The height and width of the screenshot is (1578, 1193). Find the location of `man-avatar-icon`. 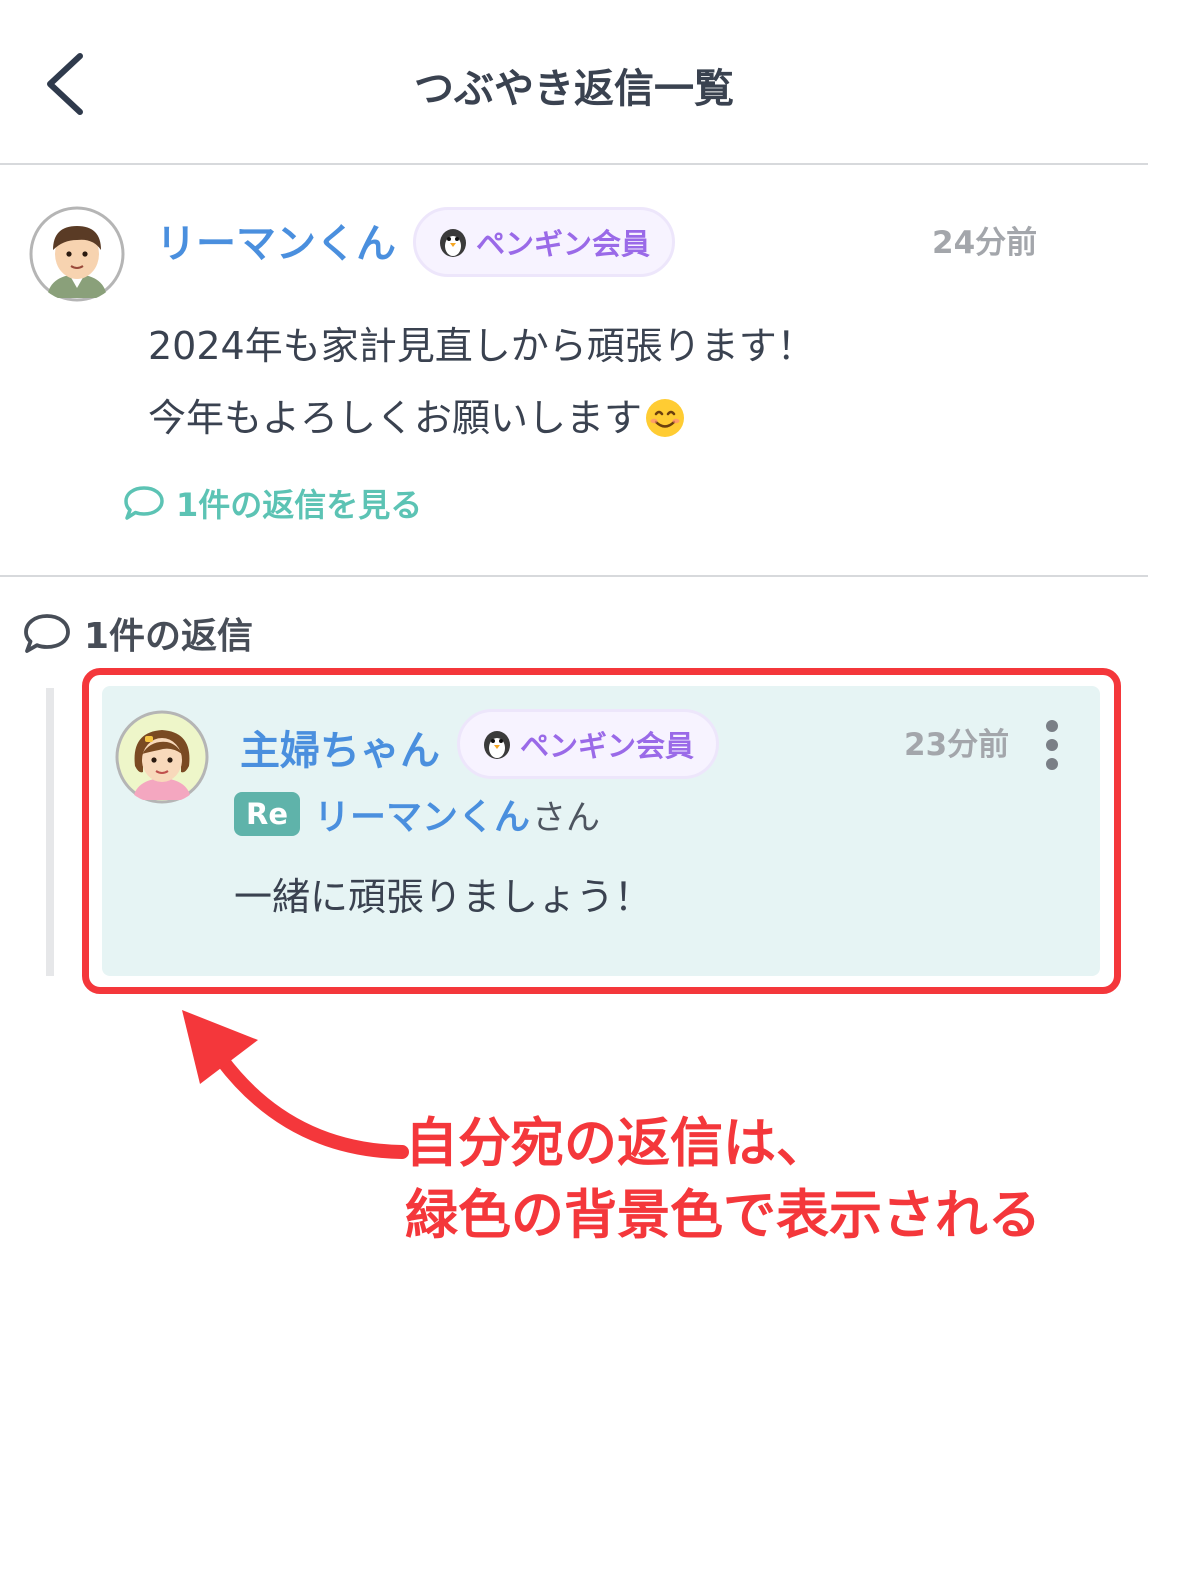

man-avatar-icon is located at coordinates (77, 254).